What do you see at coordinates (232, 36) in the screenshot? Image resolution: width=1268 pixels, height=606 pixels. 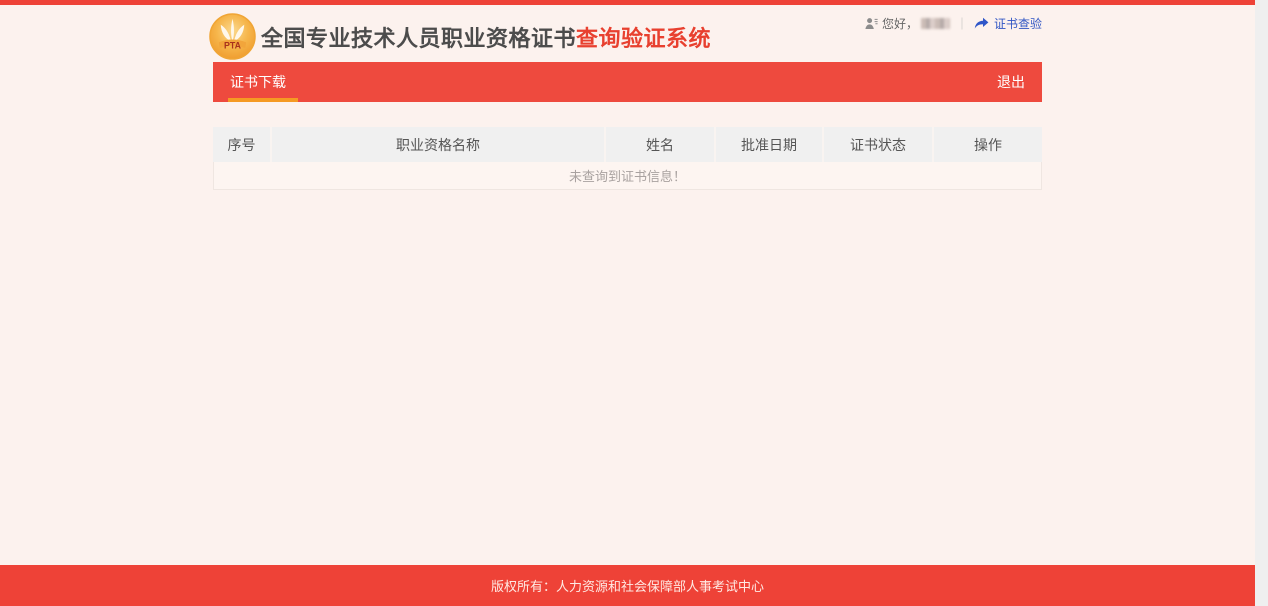 I see `pta-logo-icon: PTA` at bounding box center [232, 36].